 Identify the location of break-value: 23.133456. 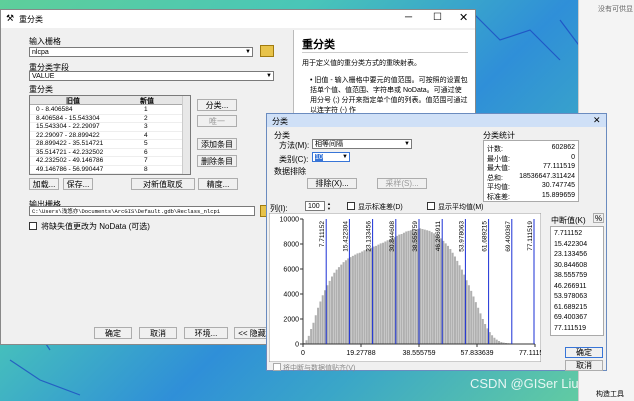
(570, 254).